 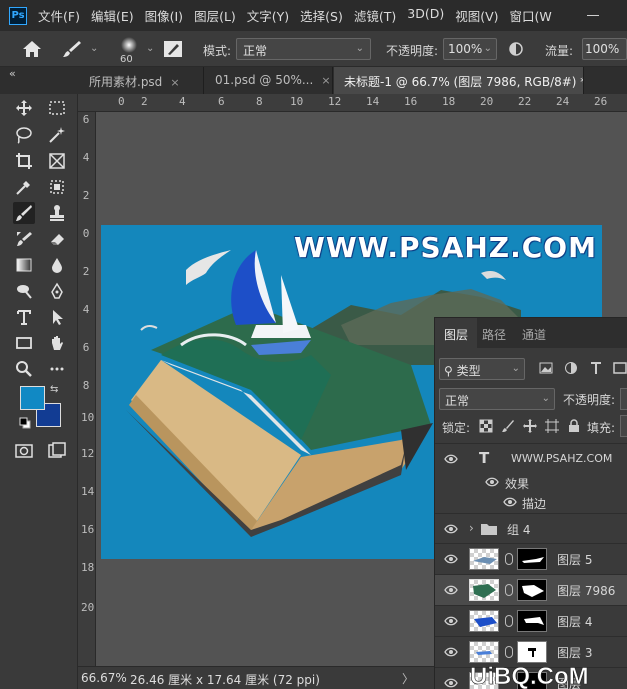 What do you see at coordinates (54, 389) in the screenshot?
I see `swap-colors-icon: ⇆` at bounding box center [54, 389].